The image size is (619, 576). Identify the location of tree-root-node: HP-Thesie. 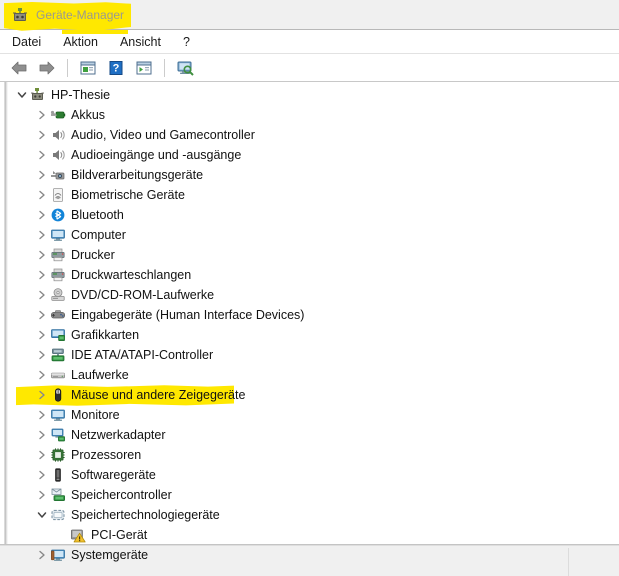
(313, 95).